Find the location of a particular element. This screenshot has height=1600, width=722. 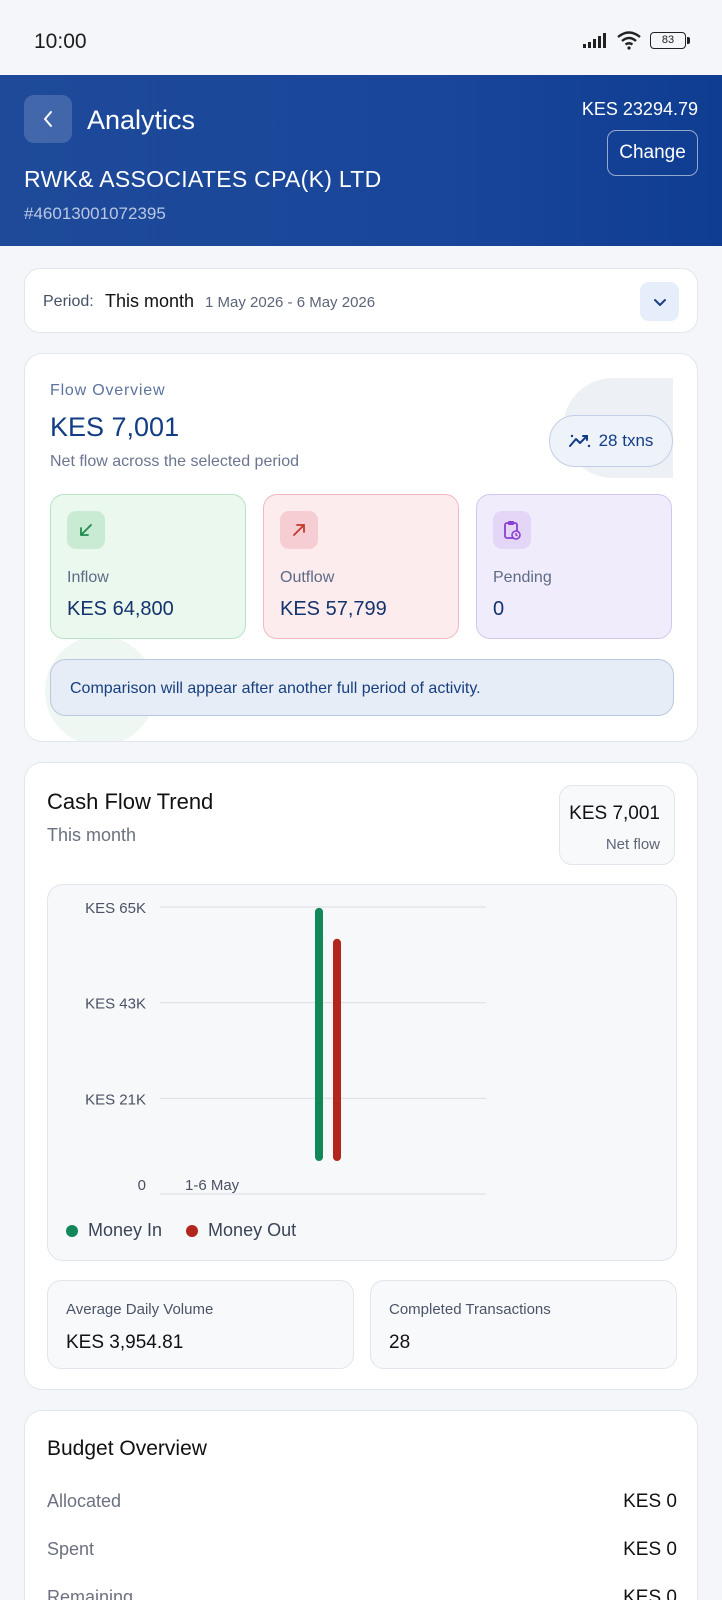

chevron-down-icon is located at coordinates (659, 302).